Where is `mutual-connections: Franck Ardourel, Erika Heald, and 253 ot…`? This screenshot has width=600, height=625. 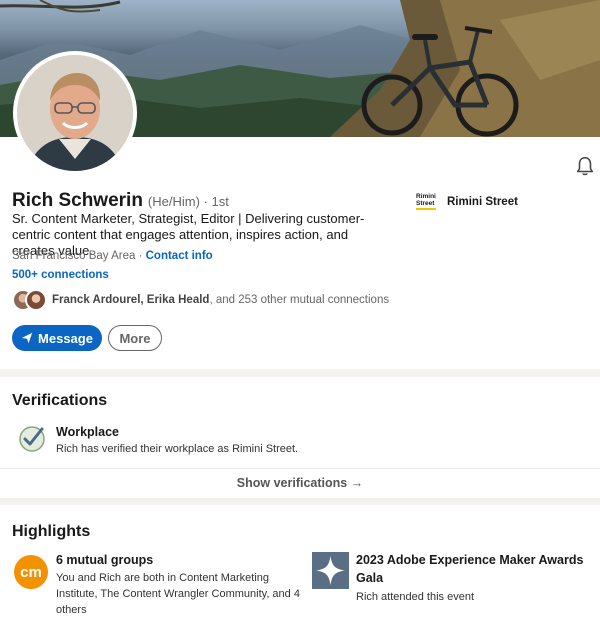 mutual-connections: Franck Ardourel, Erika Heald, and 253 ot… is located at coordinates (200, 300).